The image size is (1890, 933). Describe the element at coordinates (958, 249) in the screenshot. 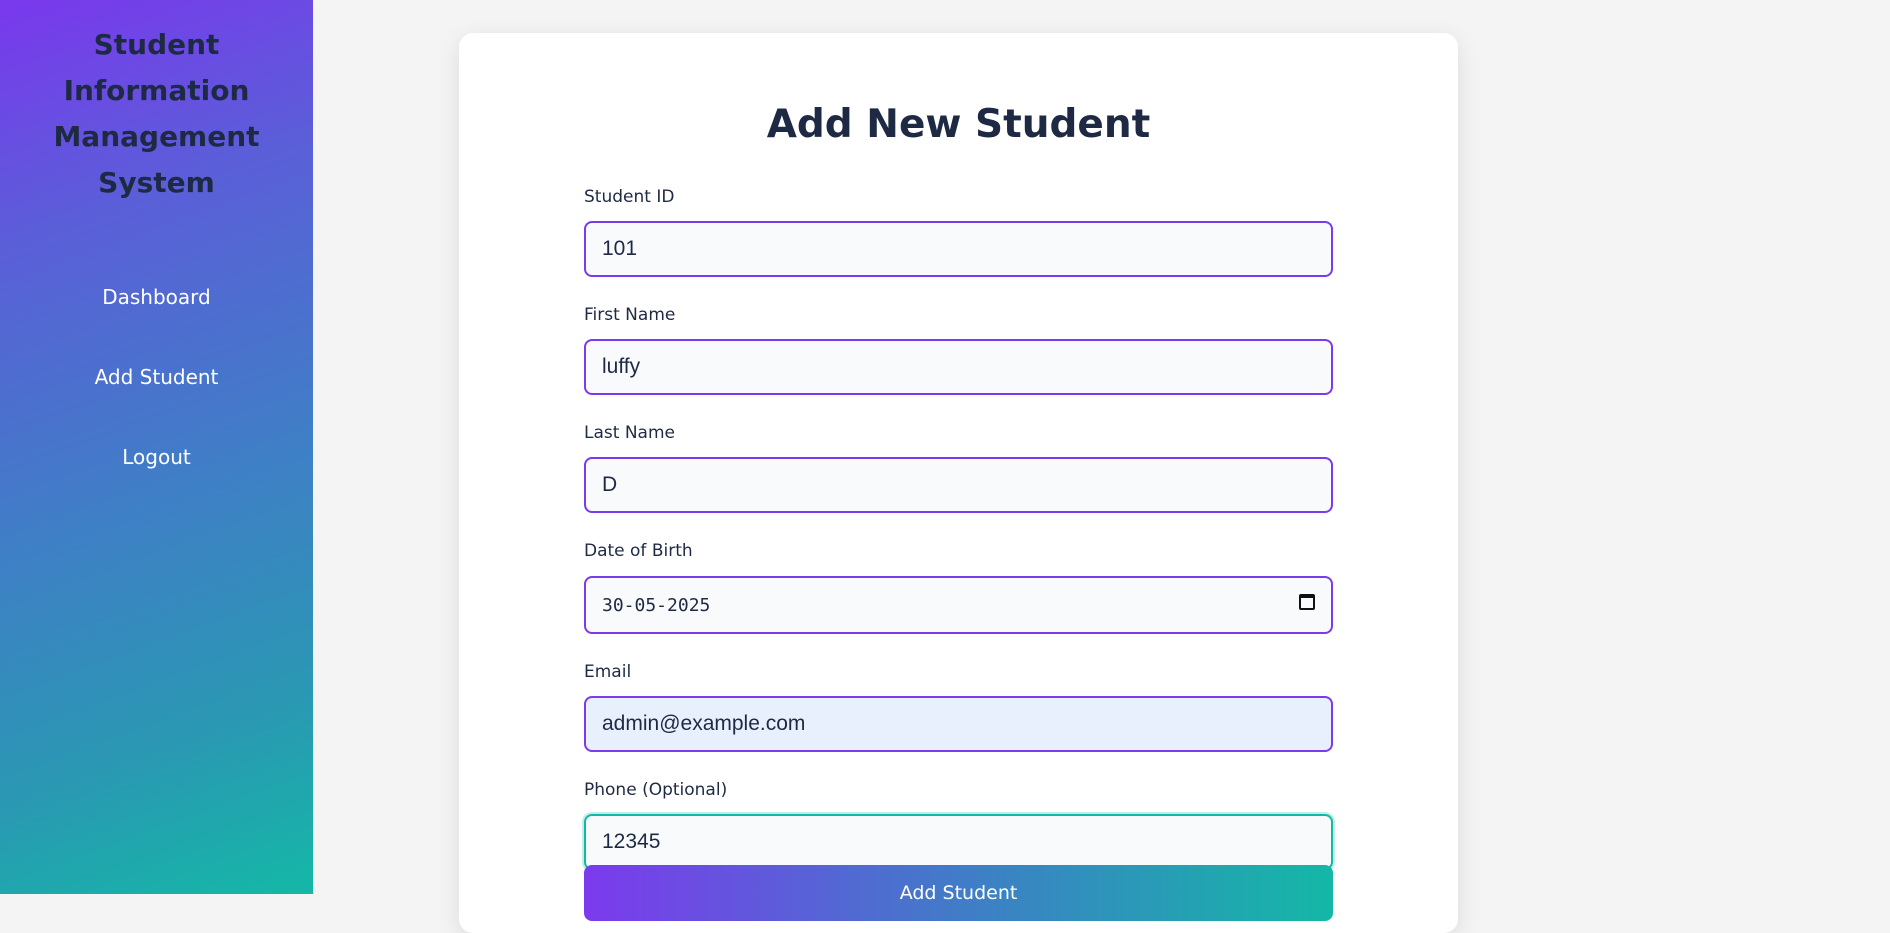

I see `student-id-input` at that location.